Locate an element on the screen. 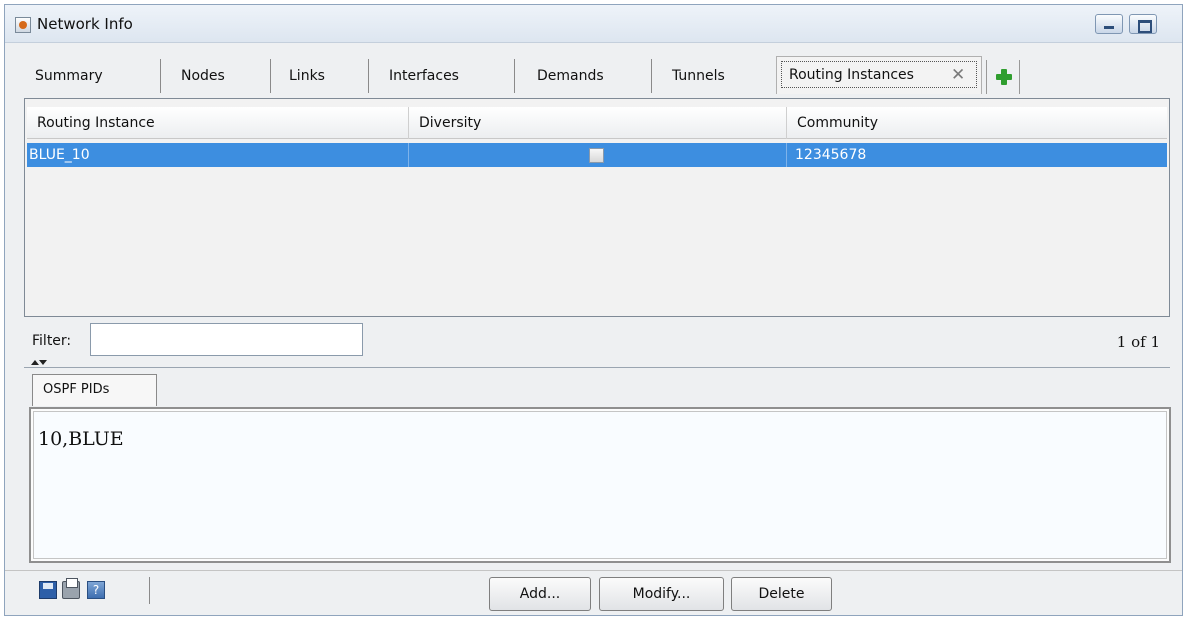 The image size is (1187, 620). cell-community: 12345678 is located at coordinates (831, 155).